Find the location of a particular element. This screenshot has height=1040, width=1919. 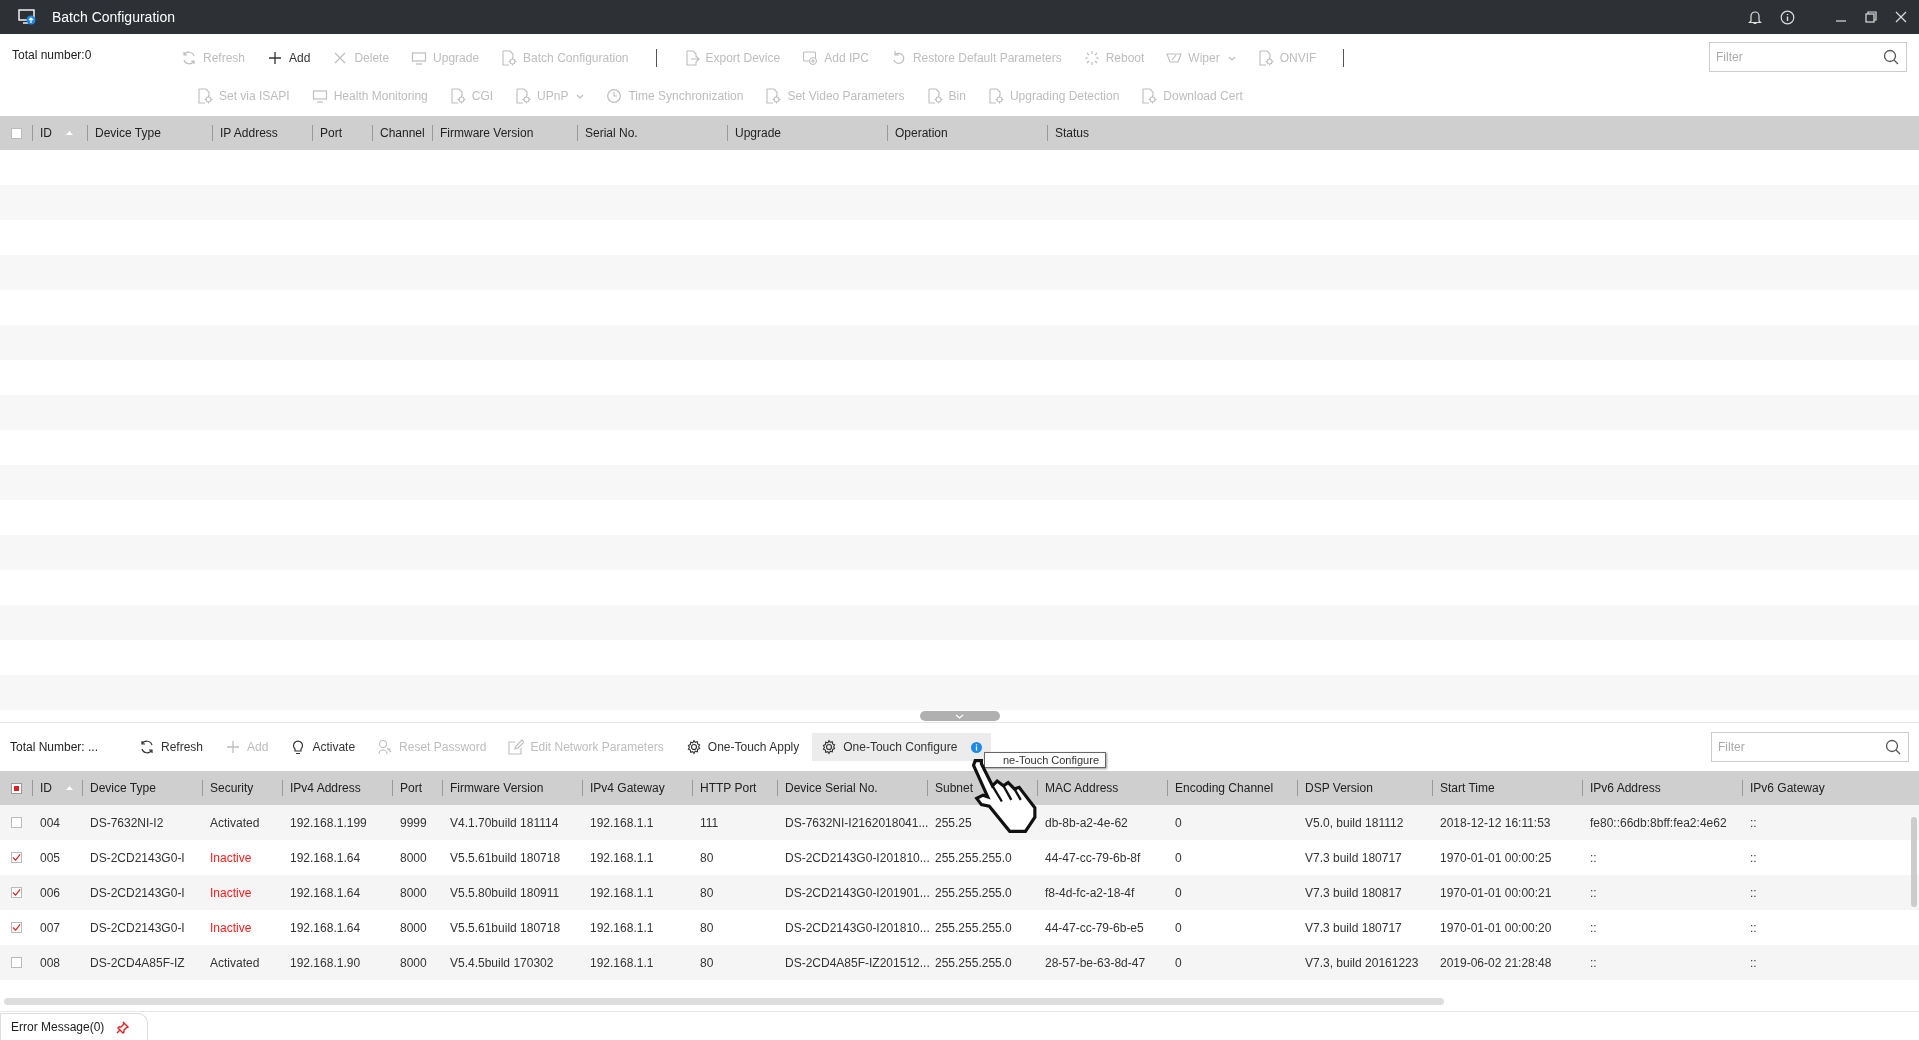

column-header: MAC Address is located at coordinates (1082, 788).